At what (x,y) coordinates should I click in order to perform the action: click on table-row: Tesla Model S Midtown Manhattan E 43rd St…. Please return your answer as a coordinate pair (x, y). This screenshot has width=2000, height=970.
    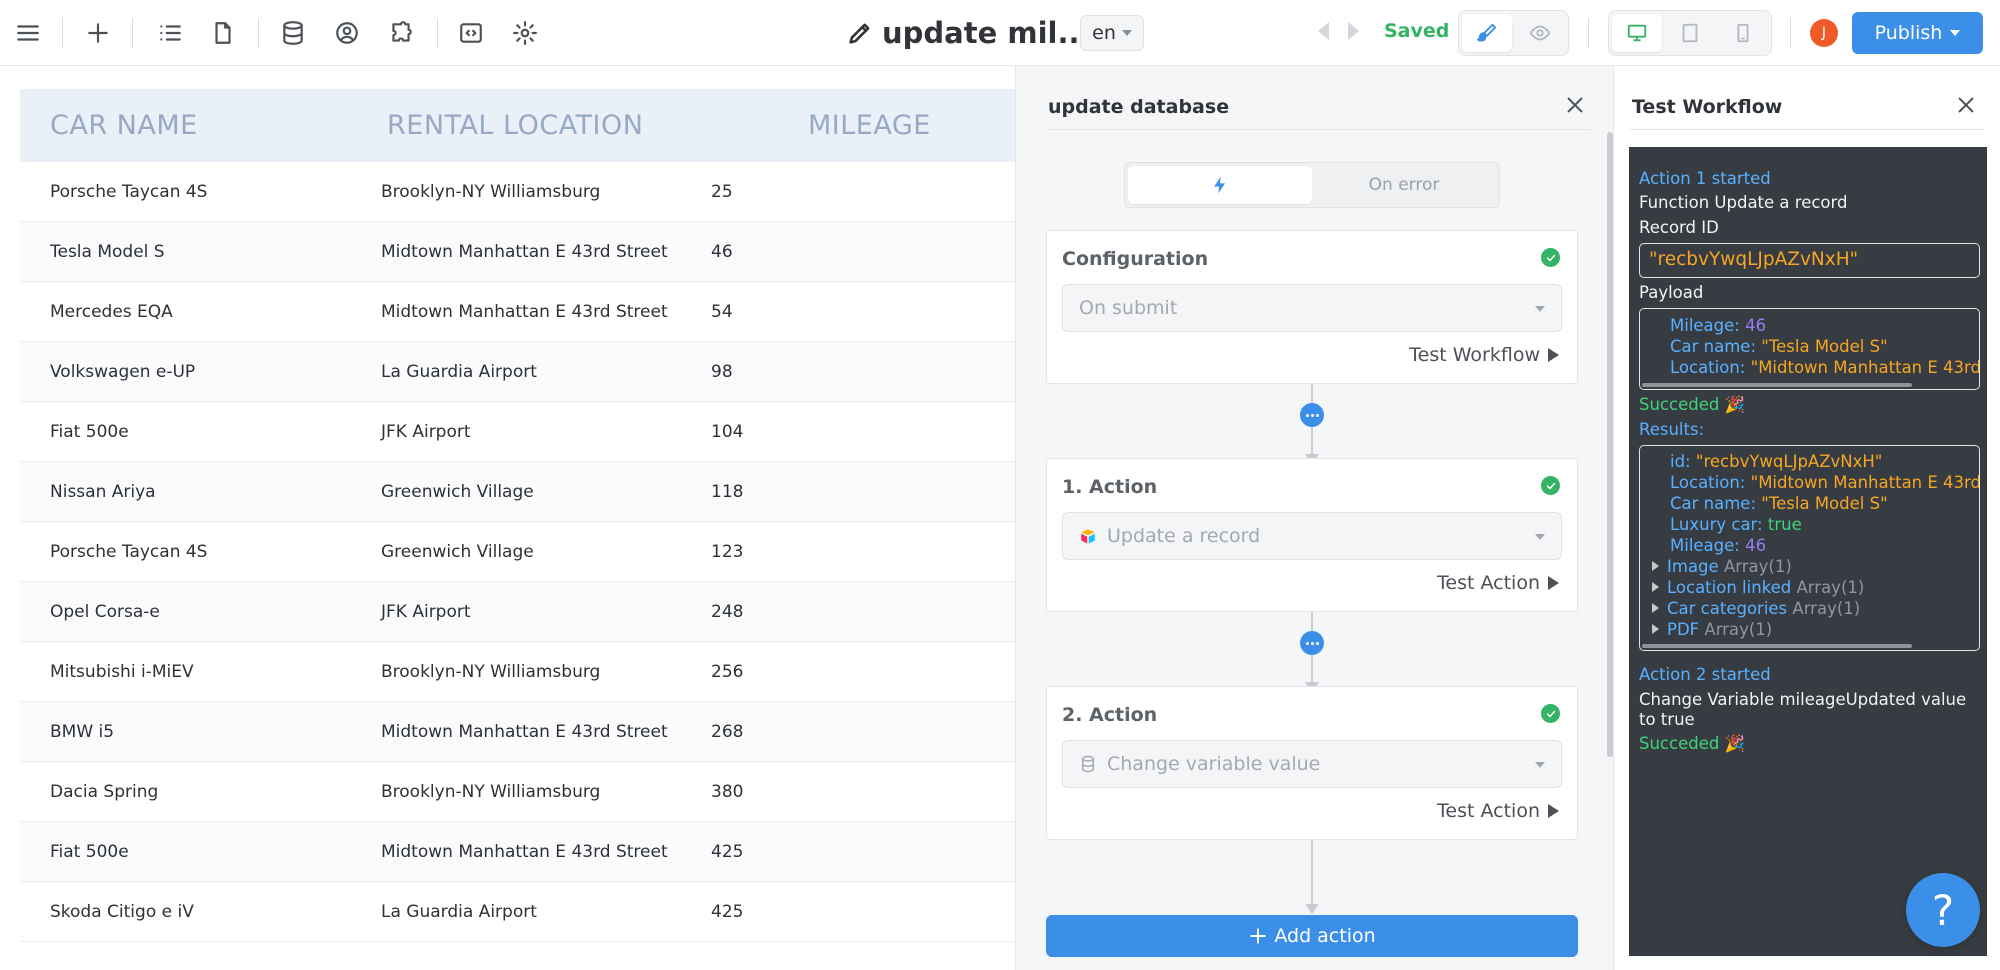
    Looking at the image, I should click on (517, 252).